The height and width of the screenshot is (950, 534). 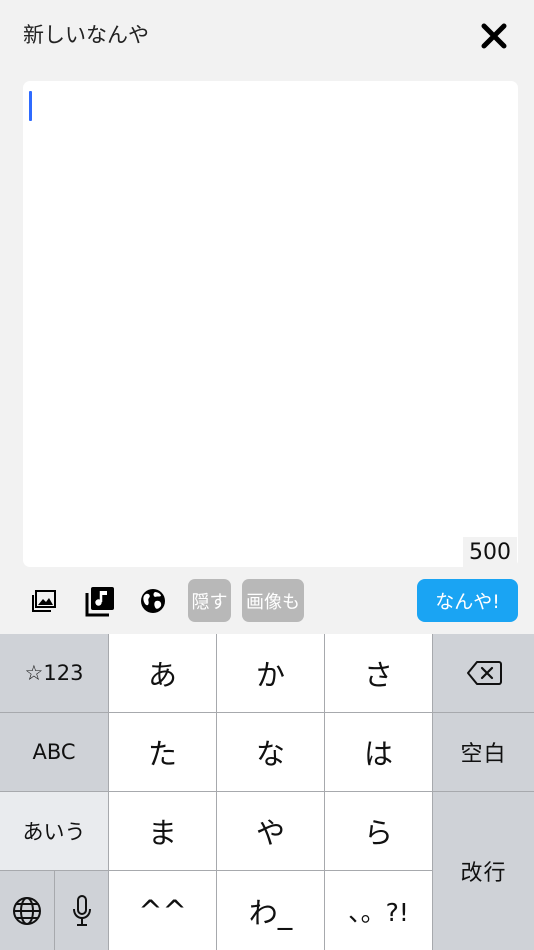 I want to click on music-button, so click(x=99, y=601).